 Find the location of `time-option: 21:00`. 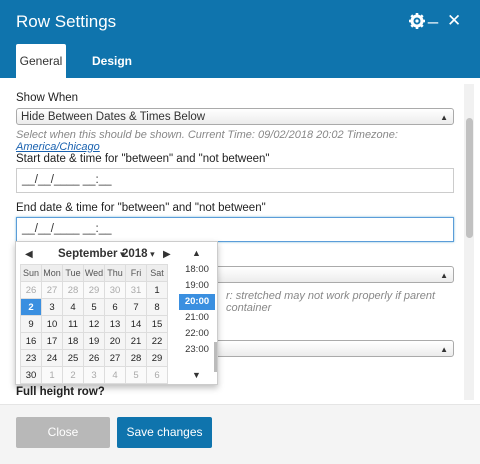

time-option: 21:00 is located at coordinates (197, 318).